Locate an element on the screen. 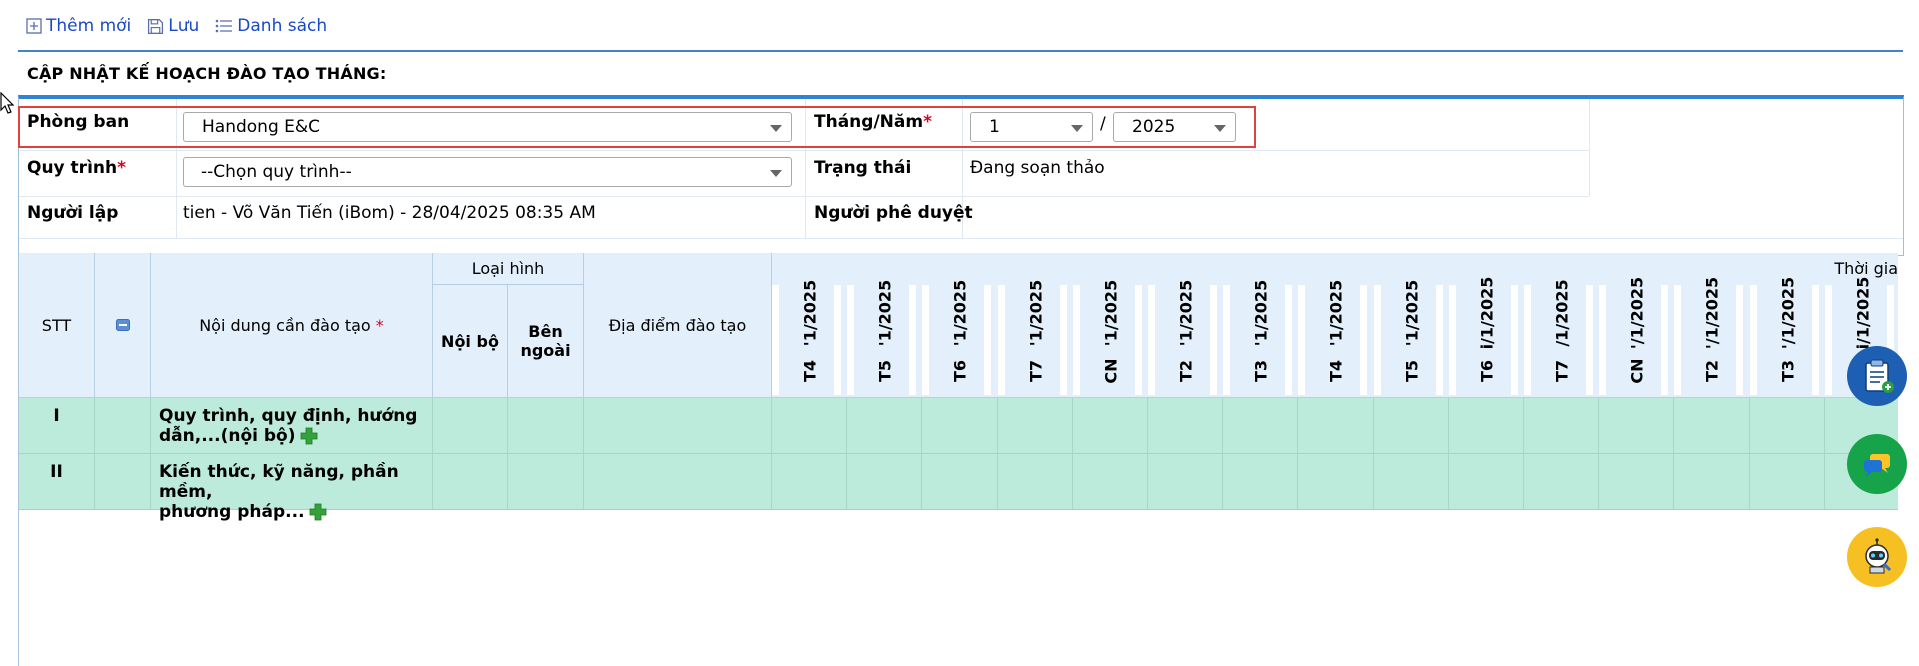 This screenshot has width=1919, height=666. weekday-label: T3 is located at coordinates (1261, 371).